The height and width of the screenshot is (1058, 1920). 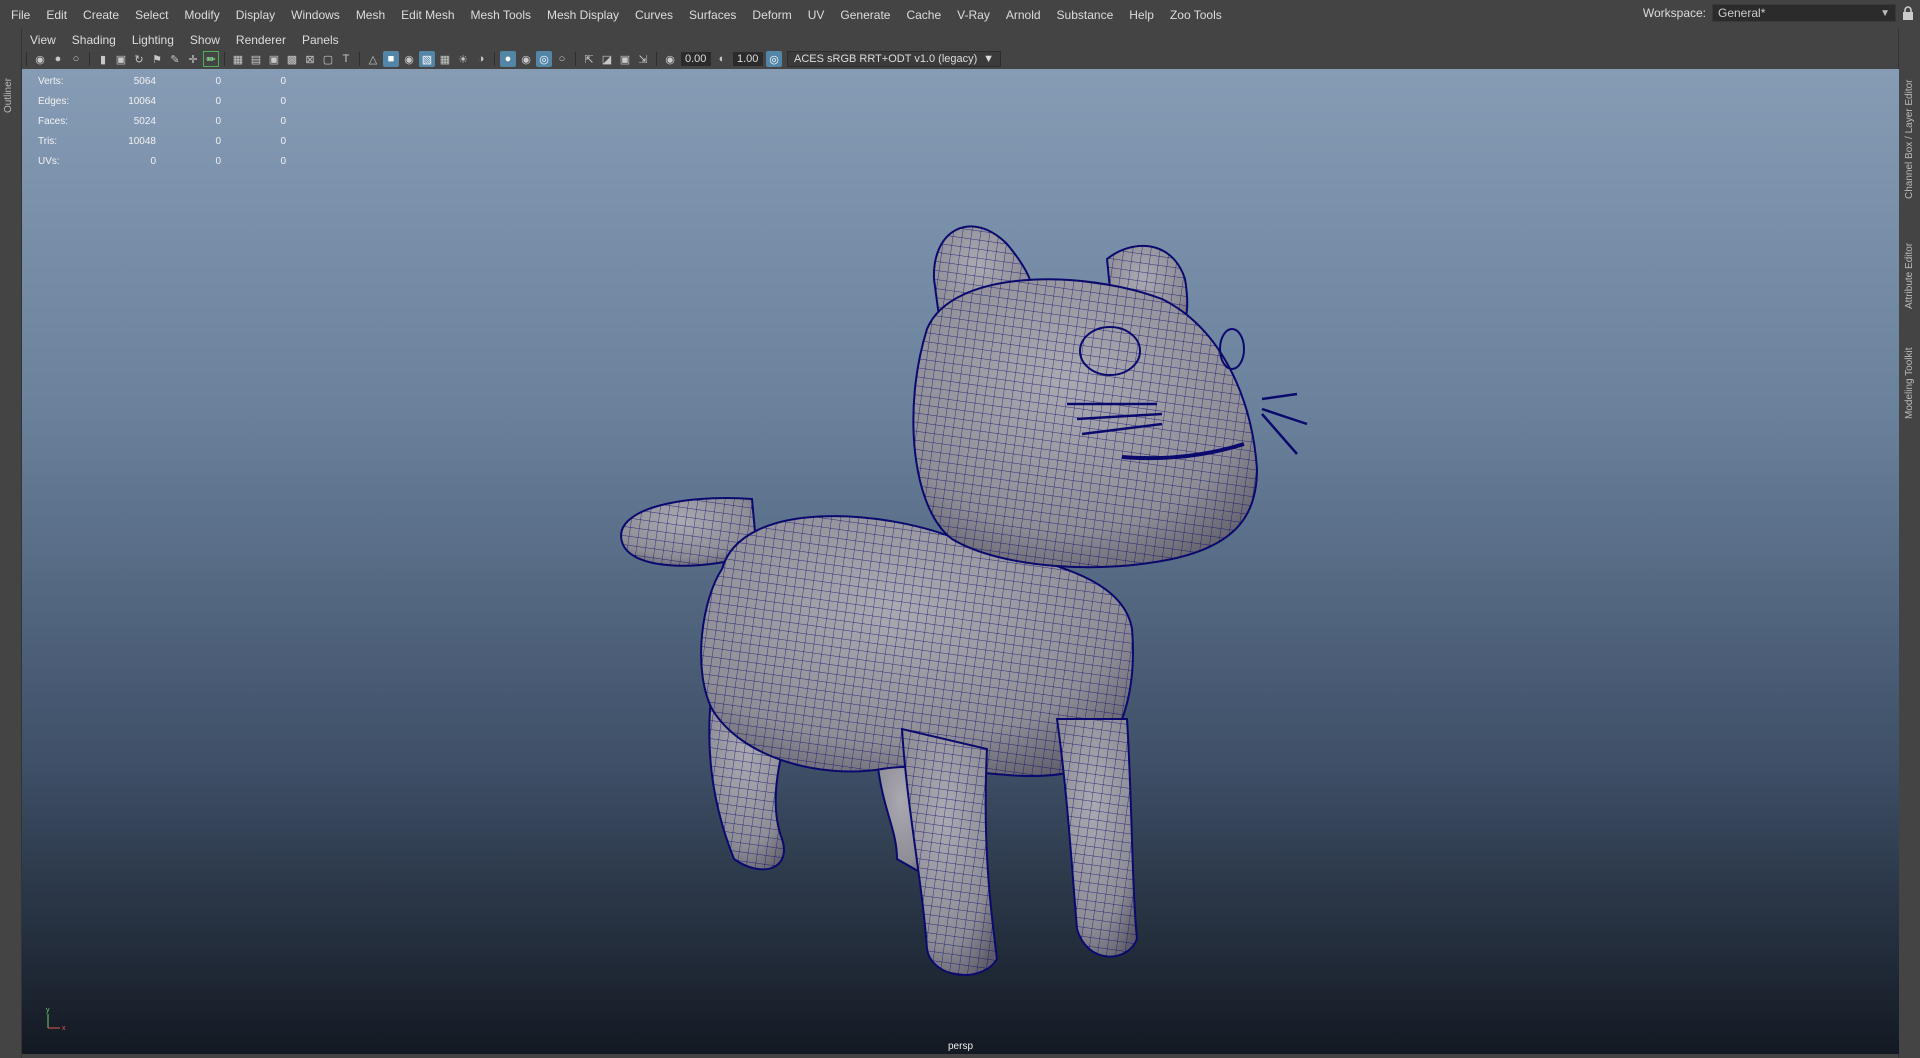 What do you see at coordinates (76, 59) in the screenshot?
I see `camera-attributes-icon: ○` at bounding box center [76, 59].